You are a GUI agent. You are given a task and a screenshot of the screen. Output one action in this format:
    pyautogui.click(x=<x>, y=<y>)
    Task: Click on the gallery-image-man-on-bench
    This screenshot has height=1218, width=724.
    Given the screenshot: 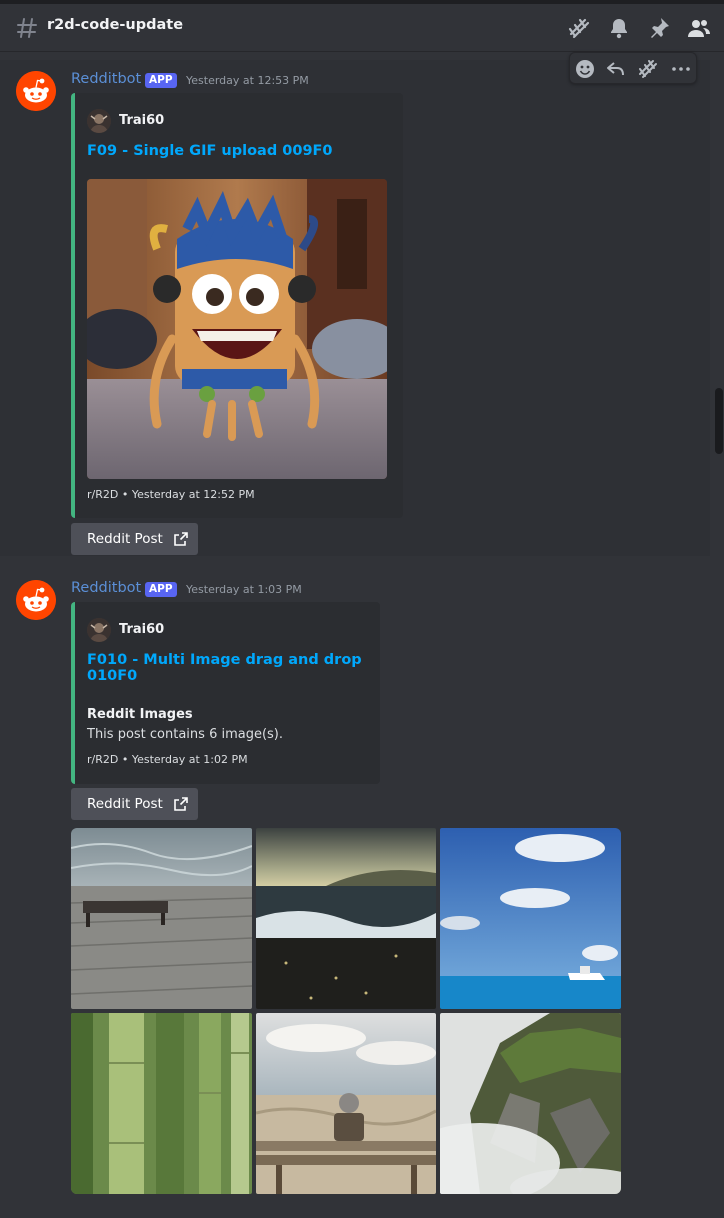 What is the action you would take?
    pyautogui.click(x=346, y=1103)
    